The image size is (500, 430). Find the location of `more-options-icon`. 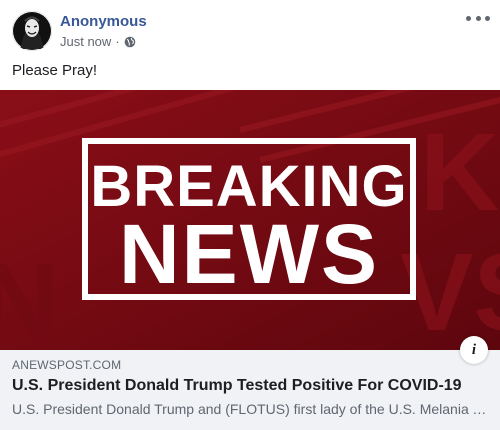

more-options-icon is located at coordinates (478, 18).